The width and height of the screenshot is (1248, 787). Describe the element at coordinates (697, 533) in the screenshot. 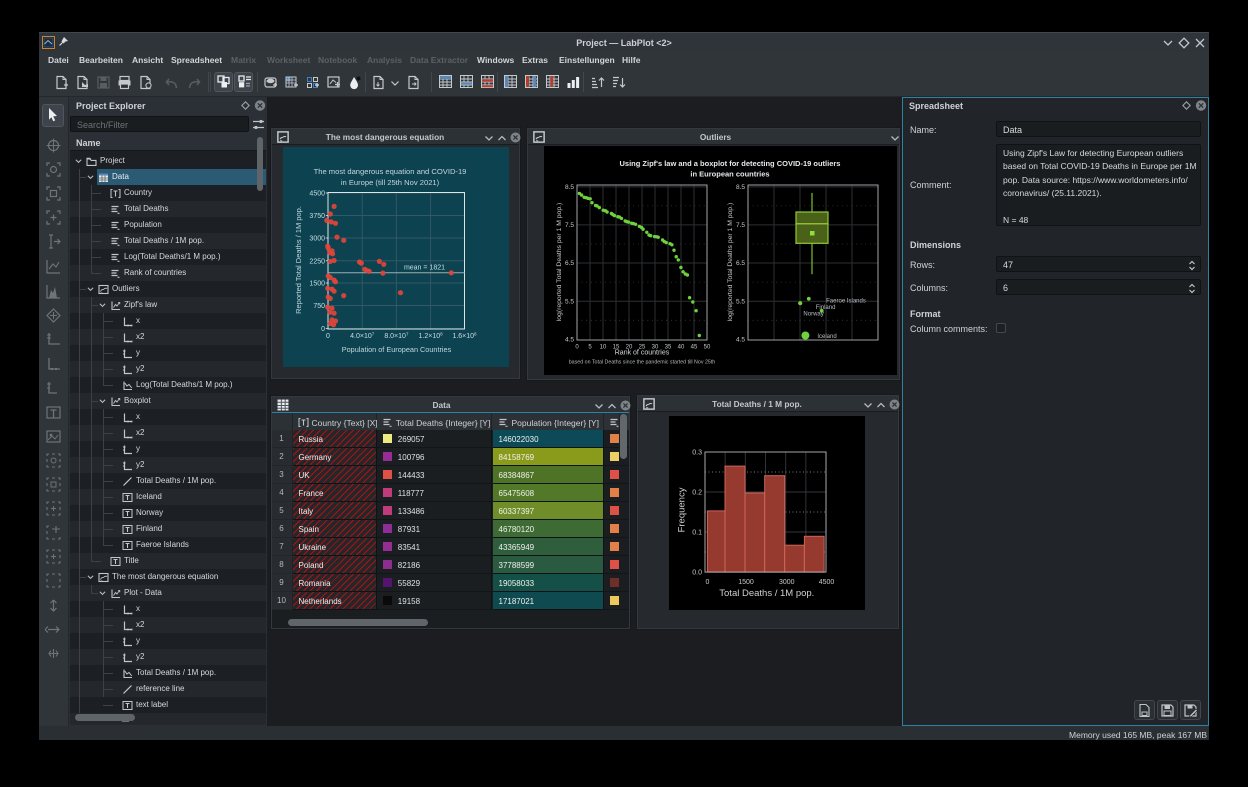

I see `svg-text: 0.1` at that location.